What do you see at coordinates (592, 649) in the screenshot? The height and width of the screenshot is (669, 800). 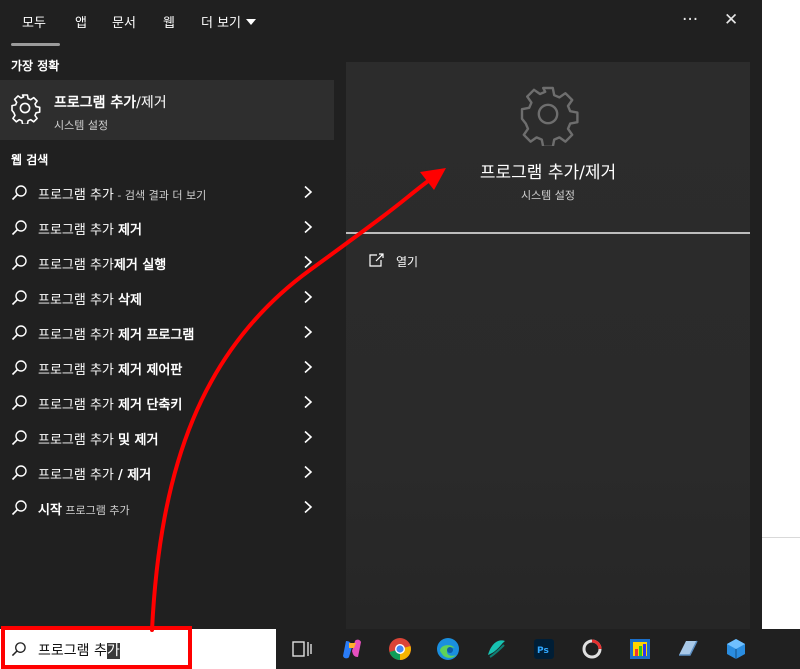 I see `app-circle-icon` at bounding box center [592, 649].